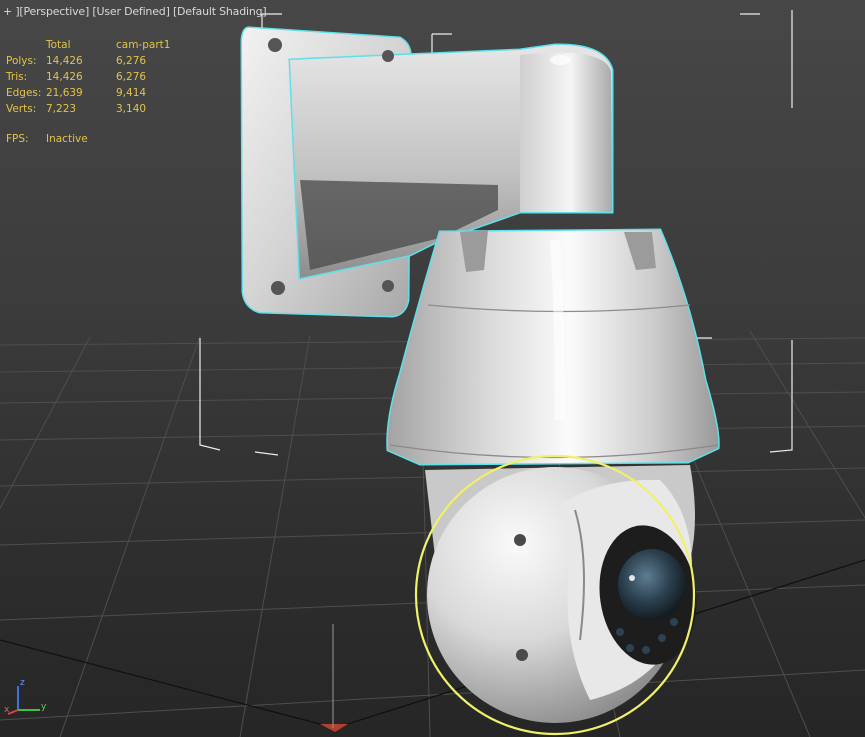  I want to click on stats-label: Edges:, so click(24, 93).